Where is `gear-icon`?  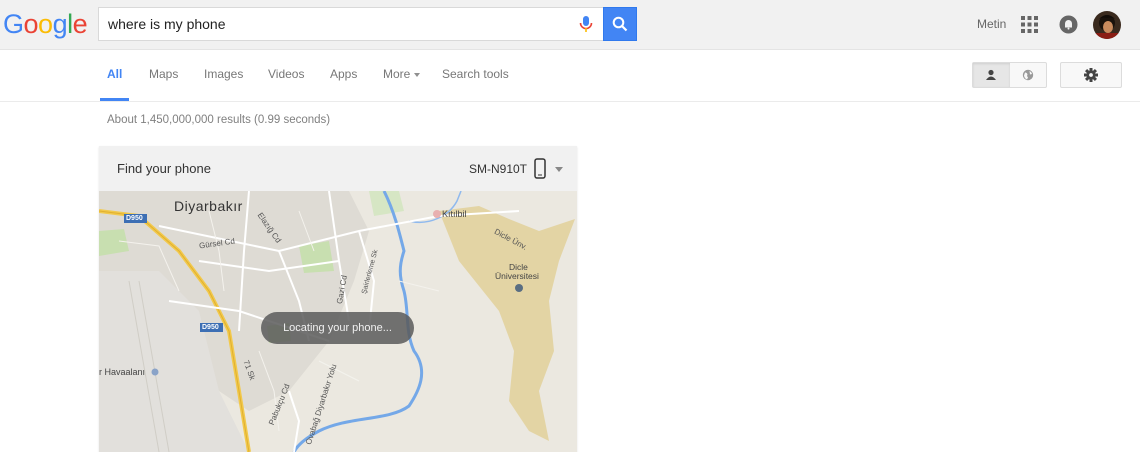
gear-icon is located at coordinates (1091, 75).